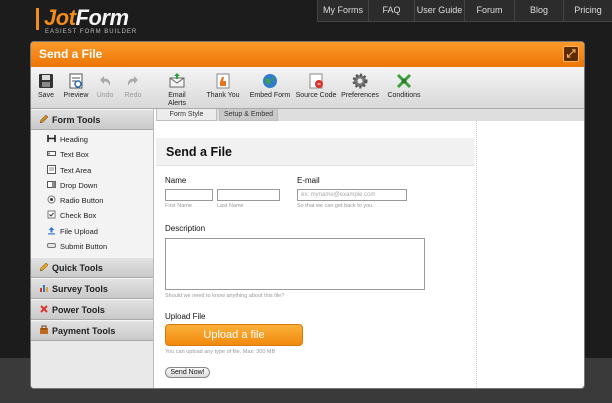 The image size is (612, 403). What do you see at coordinates (46, 95) in the screenshot?
I see `save-label: Save` at bounding box center [46, 95].